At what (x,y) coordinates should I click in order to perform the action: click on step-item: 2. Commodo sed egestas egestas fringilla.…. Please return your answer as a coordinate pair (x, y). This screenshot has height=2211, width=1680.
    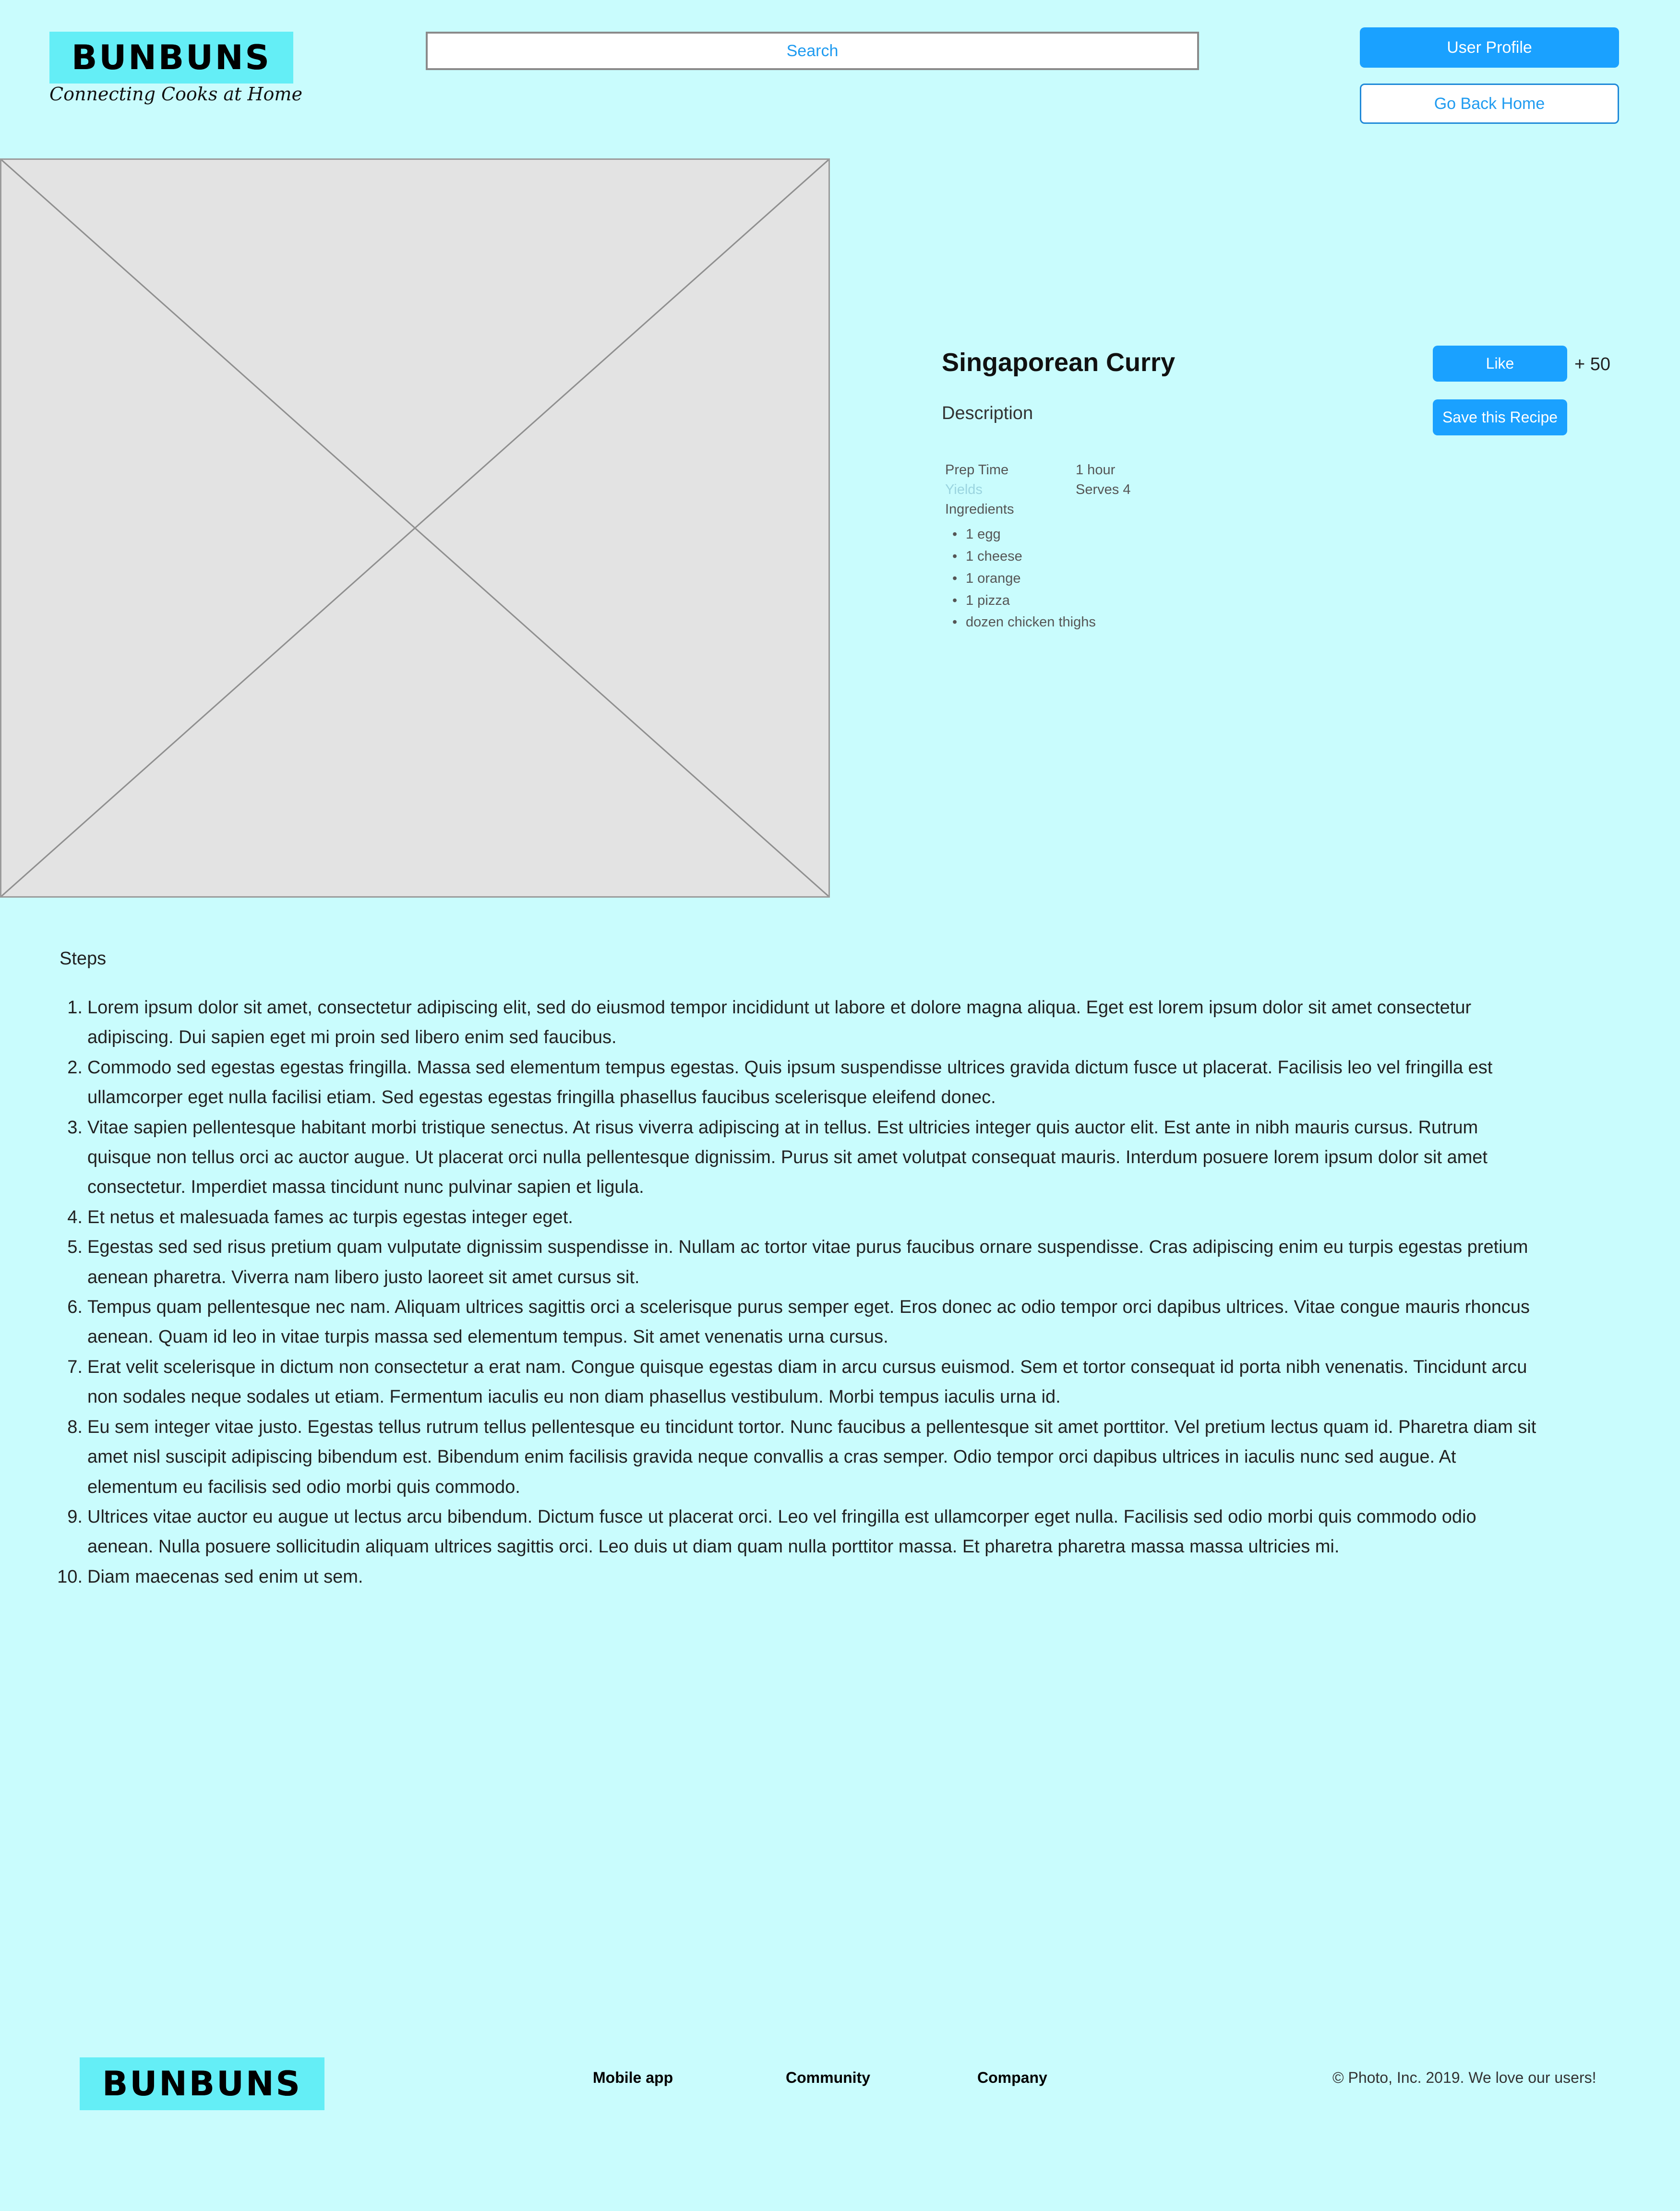
    Looking at the image, I should click on (780, 1082).